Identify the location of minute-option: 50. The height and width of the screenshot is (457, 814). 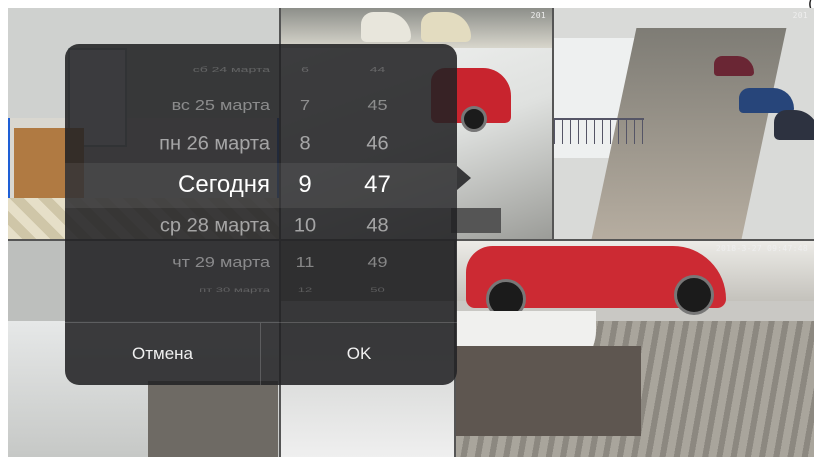
(377, 289).